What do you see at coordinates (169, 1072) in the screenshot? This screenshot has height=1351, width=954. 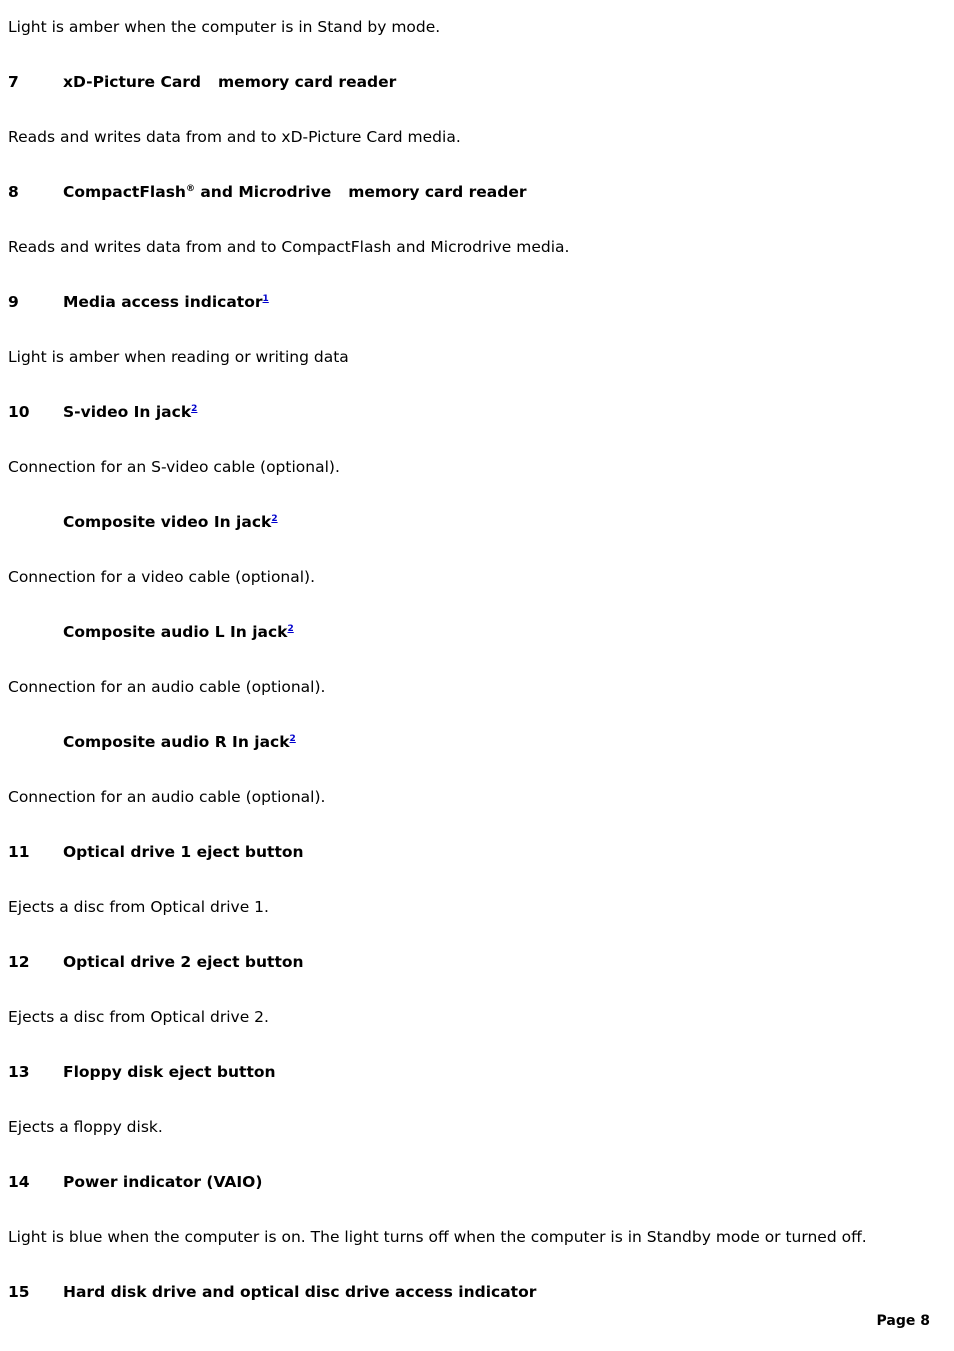 I see `feature-title: Floppy disk eject button` at bounding box center [169, 1072].